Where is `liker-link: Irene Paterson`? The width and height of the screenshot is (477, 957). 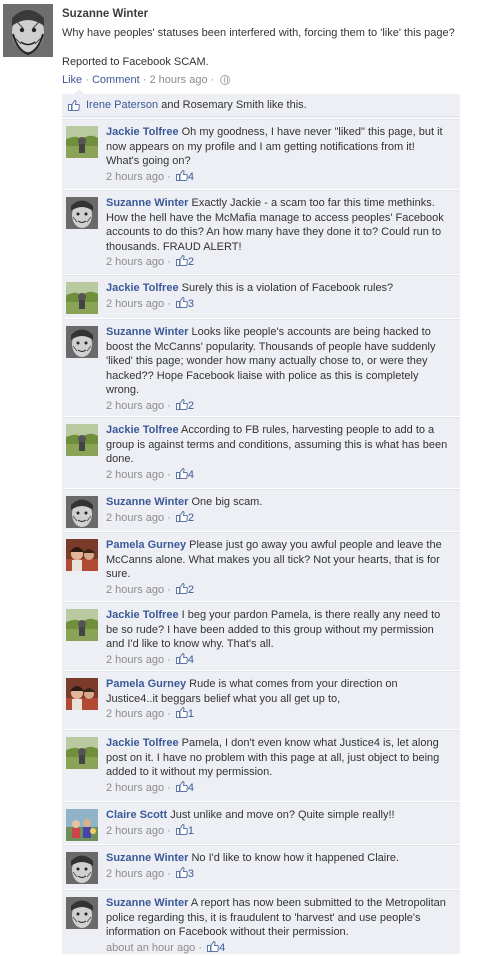 liker-link: Irene Paterson is located at coordinates (122, 105).